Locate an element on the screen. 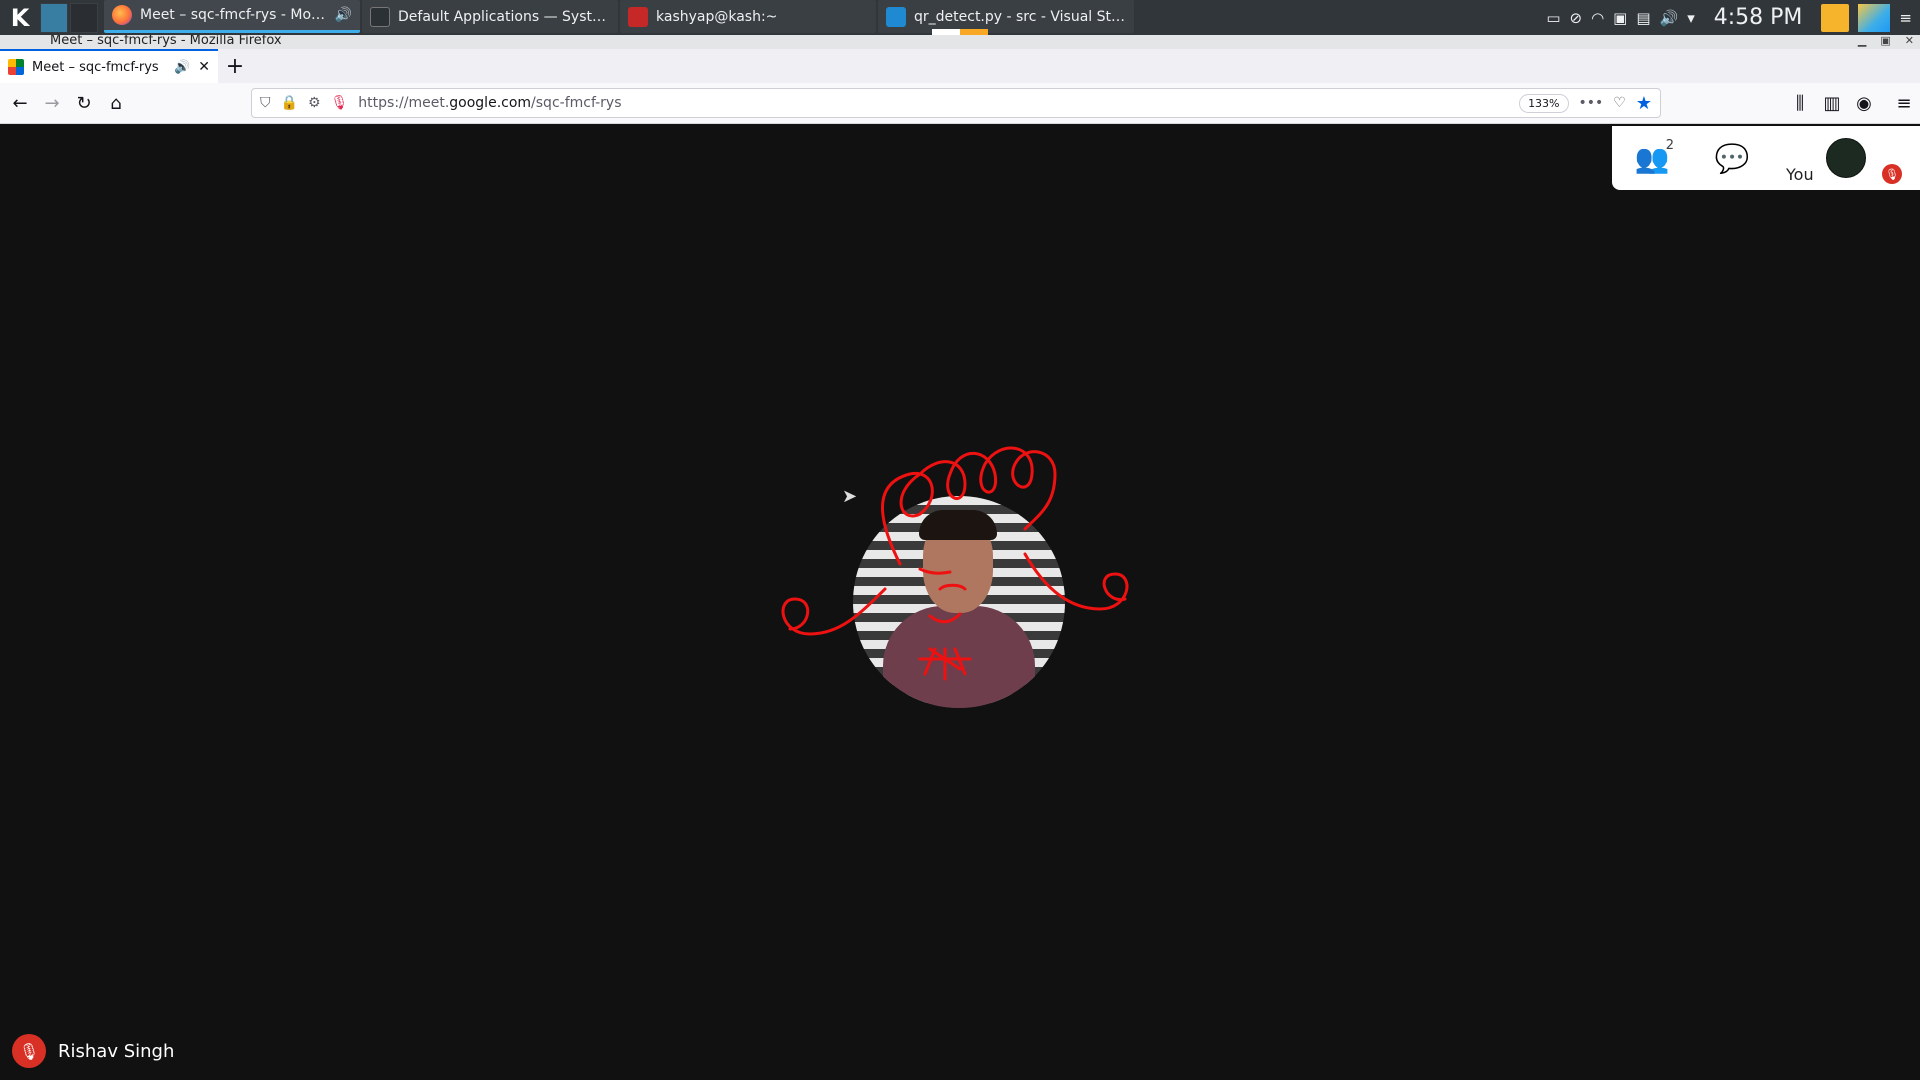 The width and height of the screenshot is (1920, 1080). participant-name-tag: 🎙 Rishav Singh is located at coordinates (93, 1051).